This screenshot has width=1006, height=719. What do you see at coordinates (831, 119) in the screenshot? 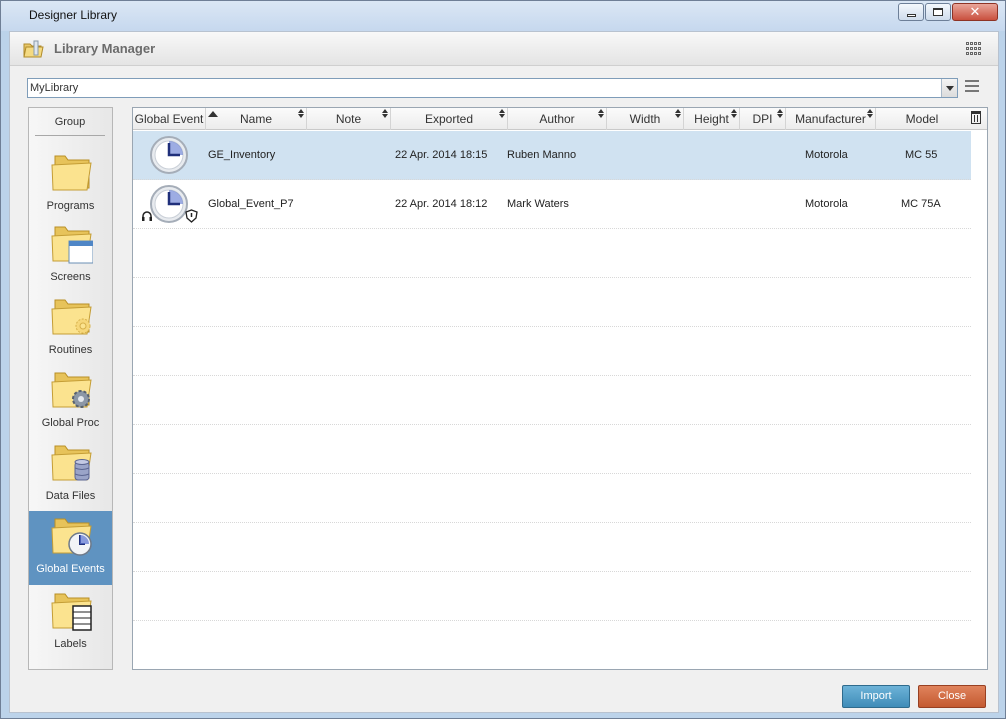
I see `column-header-manufacturer: Manufacturer` at bounding box center [831, 119].